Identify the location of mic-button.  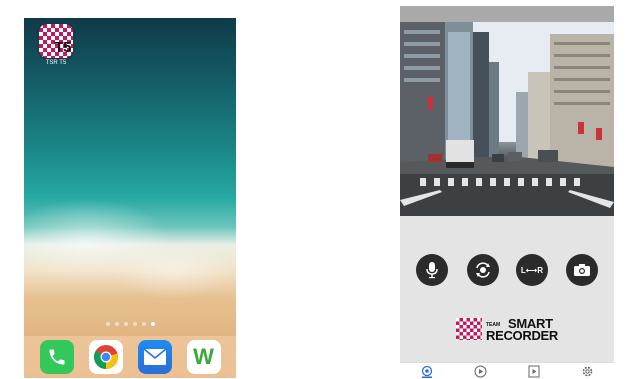
(432, 270).